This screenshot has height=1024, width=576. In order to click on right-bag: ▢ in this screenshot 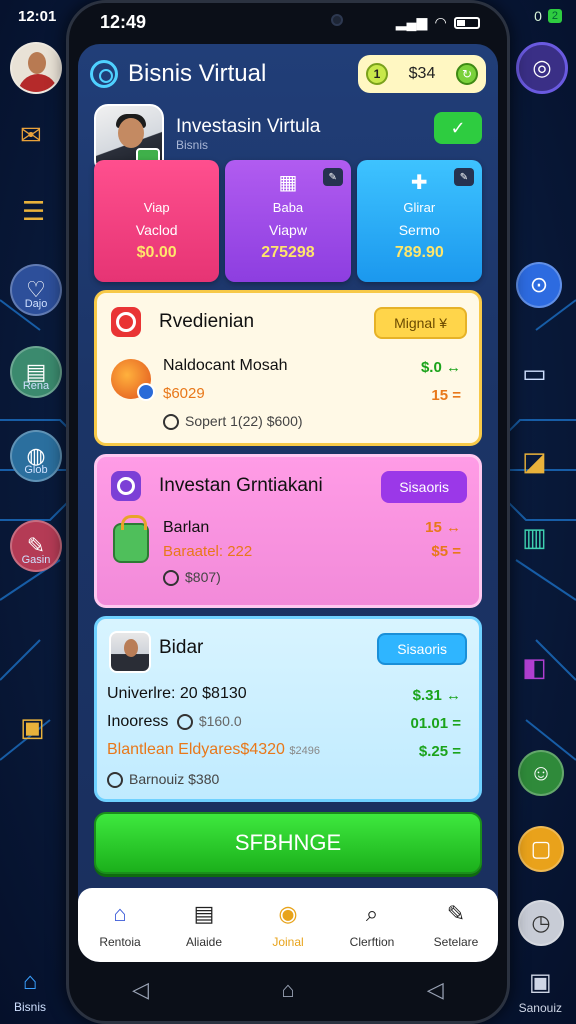, I will do `click(541, 849)`.